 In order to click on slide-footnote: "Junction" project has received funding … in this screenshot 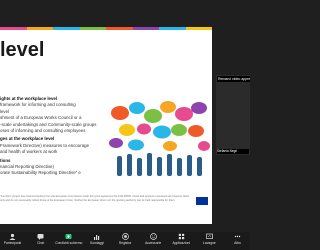, I will do `click(95, 198)`.